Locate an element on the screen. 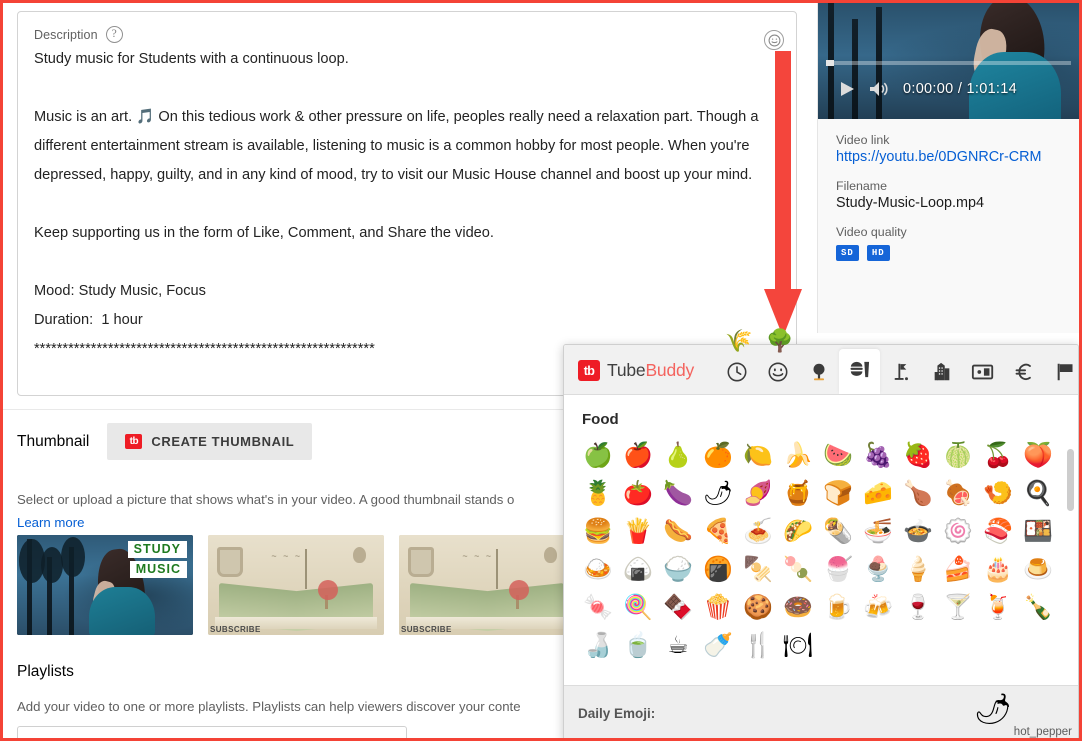 This screenshot has width=1082, height=741. emoji-cell: 🍱 is located at coordinates (1038, 531).